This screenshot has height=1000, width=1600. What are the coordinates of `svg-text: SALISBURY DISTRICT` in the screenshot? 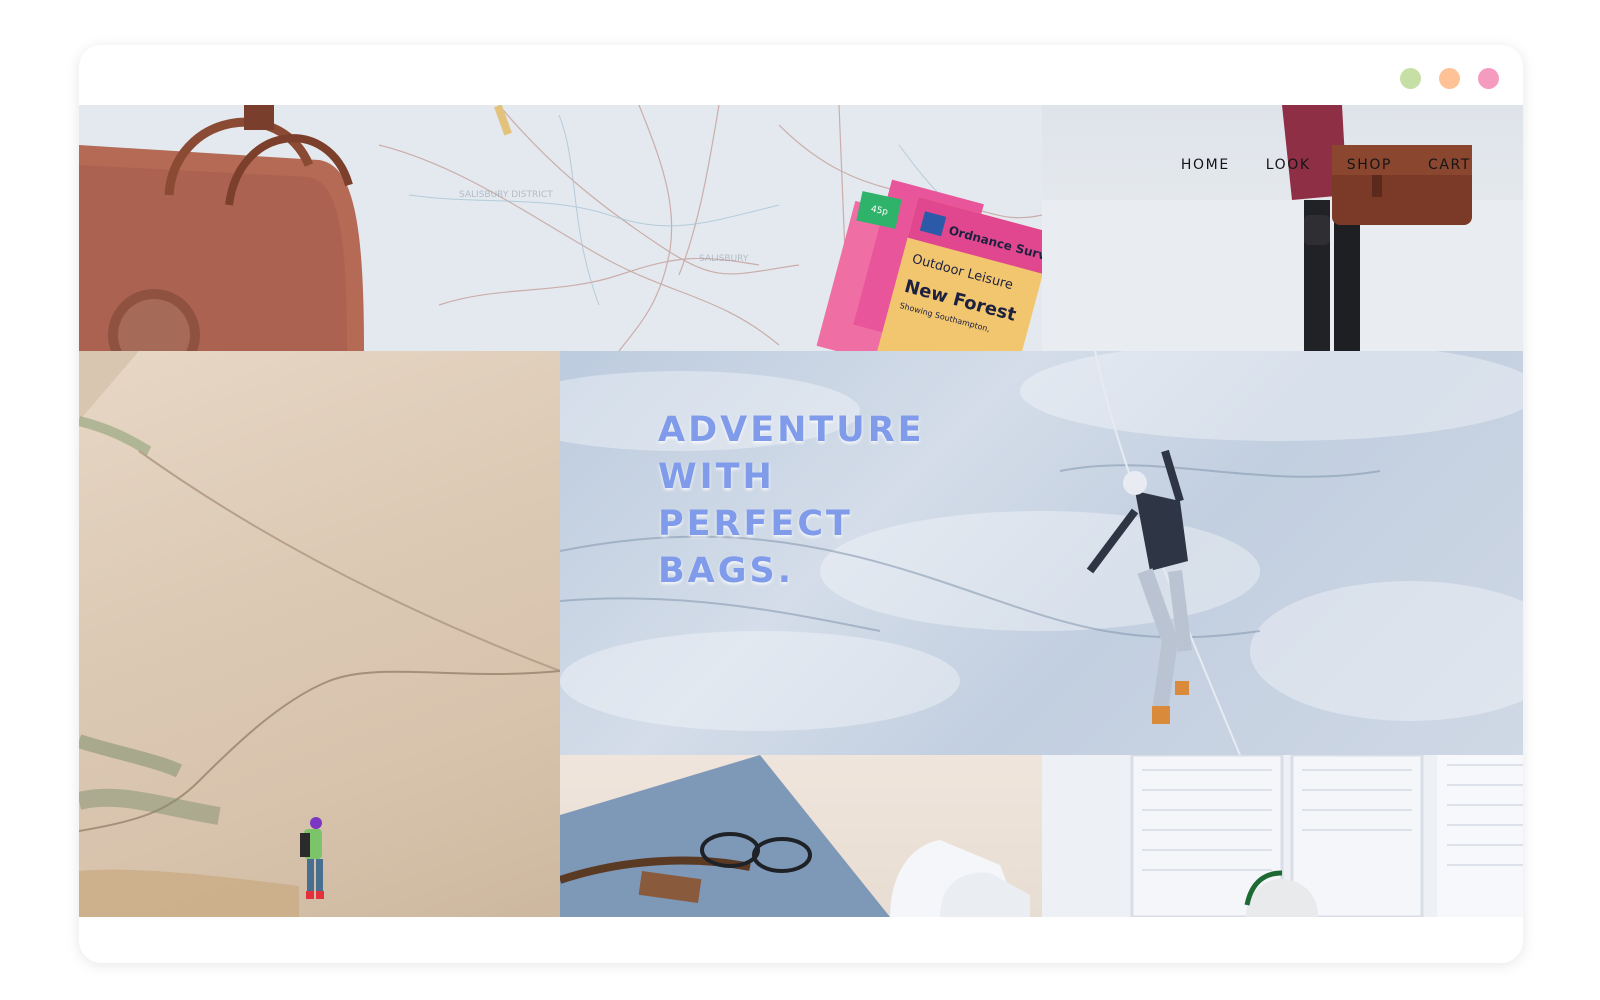 It's located at (506, 195).